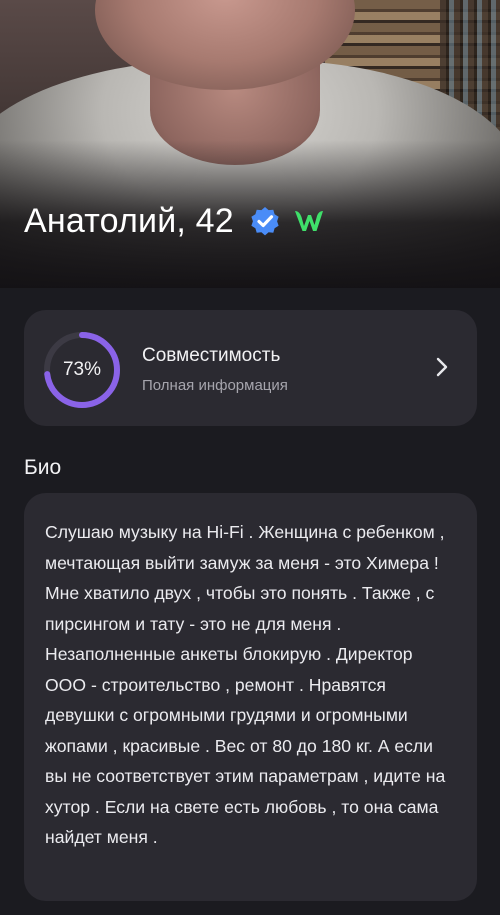 The width and height of the screenshot is (500, 915). Describe the element at coordinates (442, 367) in the screenshot. I see `chevron-right-icon` at that location.